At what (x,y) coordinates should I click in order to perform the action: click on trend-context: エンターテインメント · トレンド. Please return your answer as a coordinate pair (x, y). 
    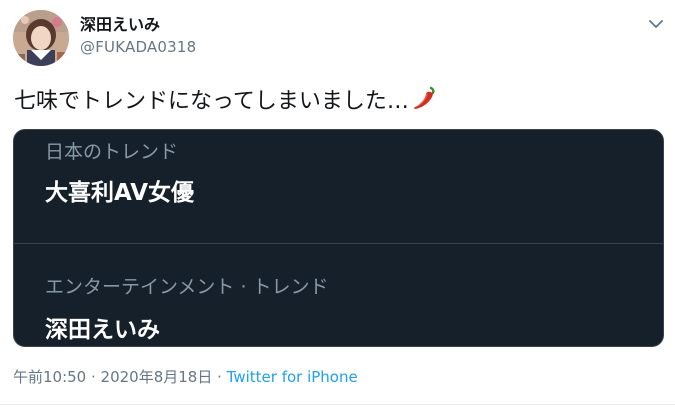
    Looking at the image, I should click on (187, 287).